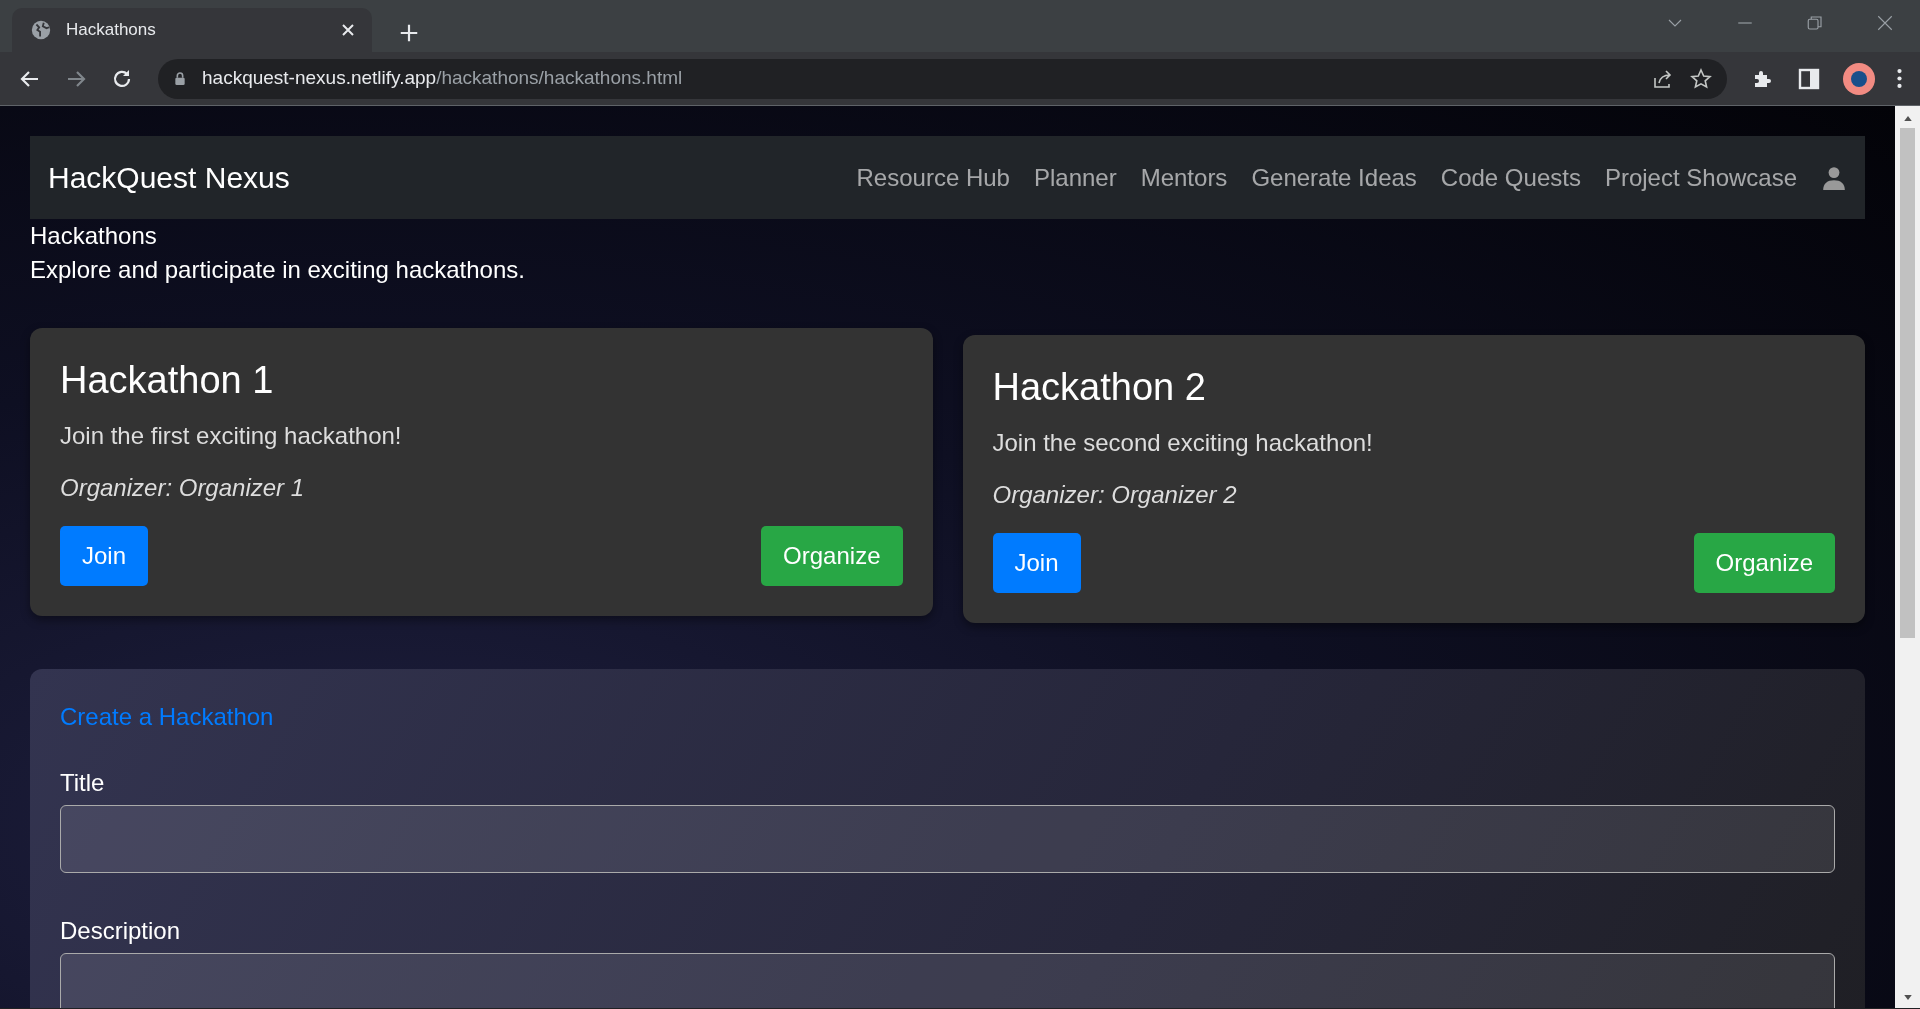  I want to click on scroll-thumb, so click(1907, 383).